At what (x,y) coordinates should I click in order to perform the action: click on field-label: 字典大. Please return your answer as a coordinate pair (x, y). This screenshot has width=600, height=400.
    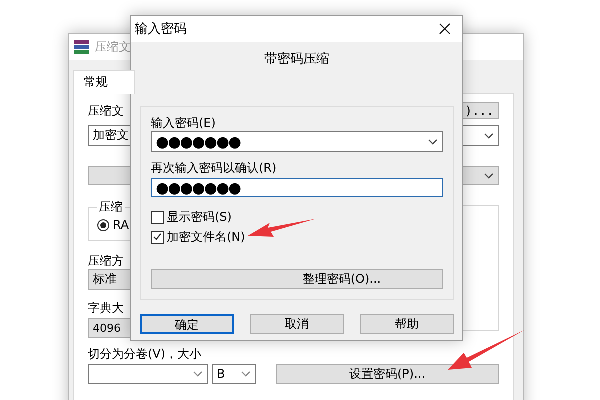
    Looking at the image, I should click on (106, 308).